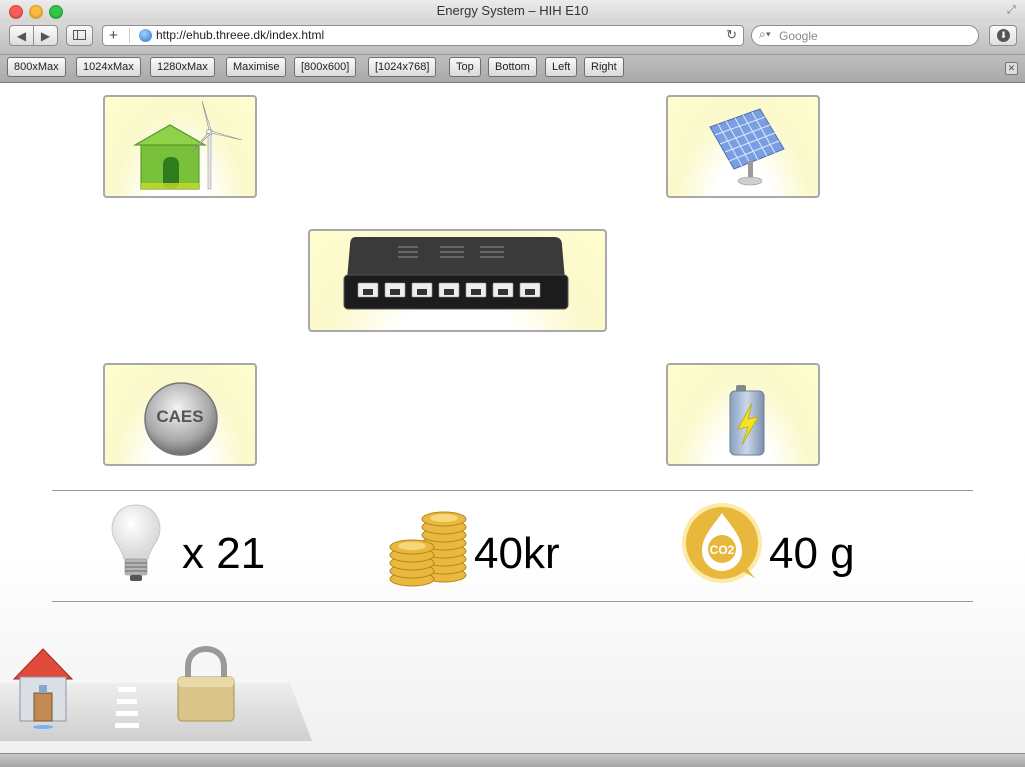  What do you see at coordinates (731, 35) in the screenshot?
I see `reload-icon: ↻` at bounding box center [731, 35].